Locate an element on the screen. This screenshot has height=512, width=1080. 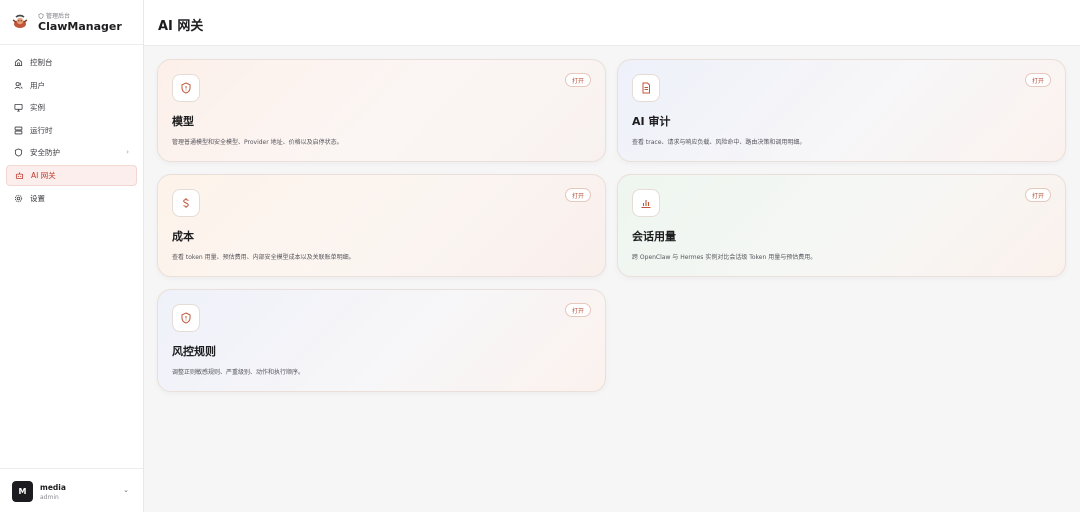
sidebar-item-label: 设置 is located at coordinates (37, 198).